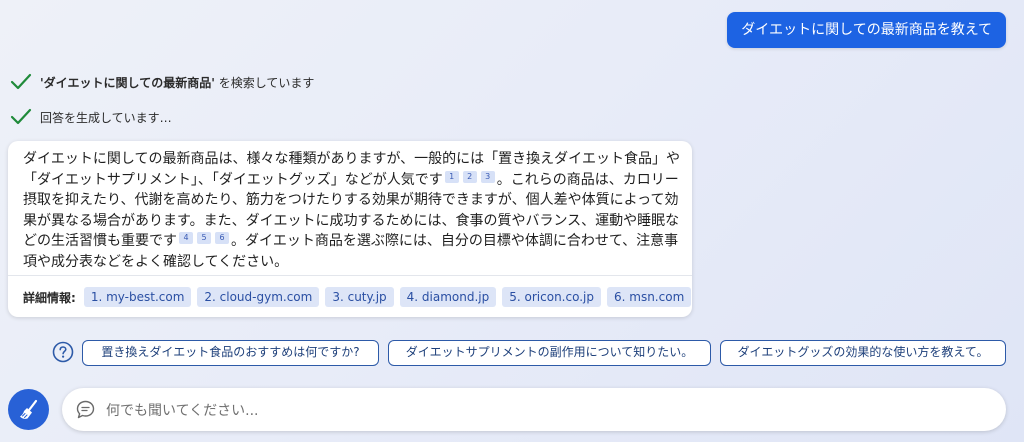 The image size is (1024, 442). Describe the element at coordinates (546, 410) in the screenshot. I see `chat-input` at that location.